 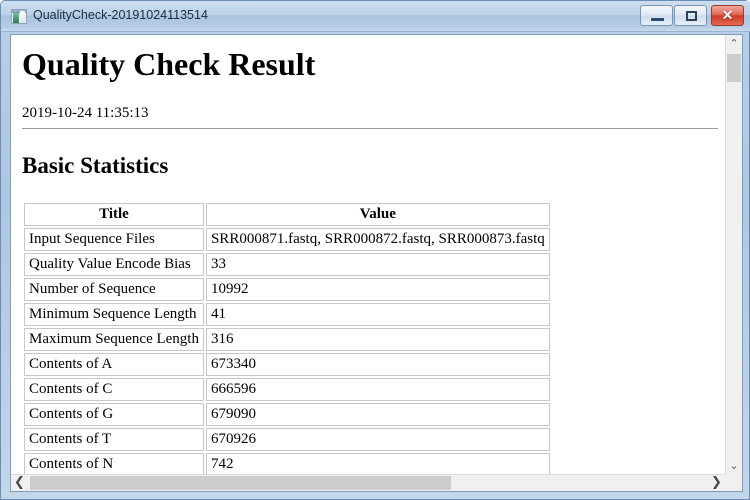 I want to click on table-row: Contents of N 742, so click(x=287, y=463).